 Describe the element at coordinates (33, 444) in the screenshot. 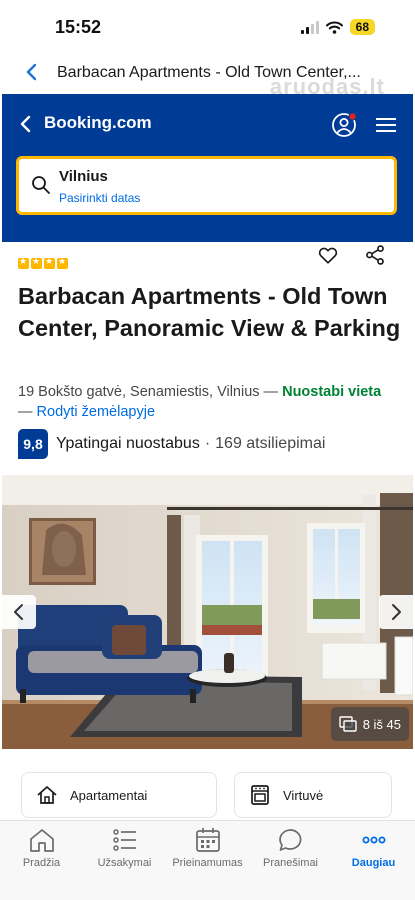

I see `review-score-badge: 9,8` at that location.